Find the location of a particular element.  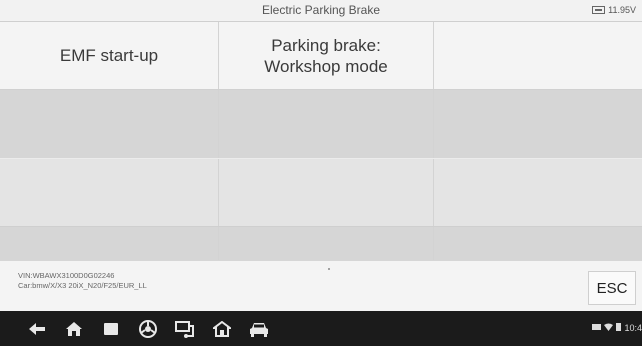

system-status: 10:4 is located at coordinates (617, 327).